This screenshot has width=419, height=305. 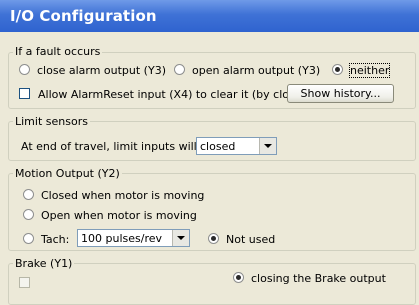 I want to click on limit-select: closed, so click(x=236, y=146).